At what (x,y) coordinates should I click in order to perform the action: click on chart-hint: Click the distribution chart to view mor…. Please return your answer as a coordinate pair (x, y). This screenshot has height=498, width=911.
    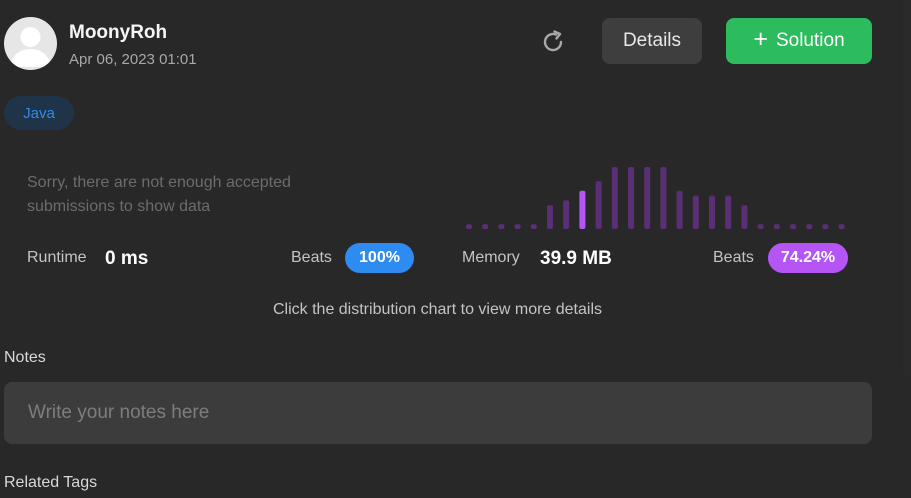
    Looking at the image, I should click on (437, 309).